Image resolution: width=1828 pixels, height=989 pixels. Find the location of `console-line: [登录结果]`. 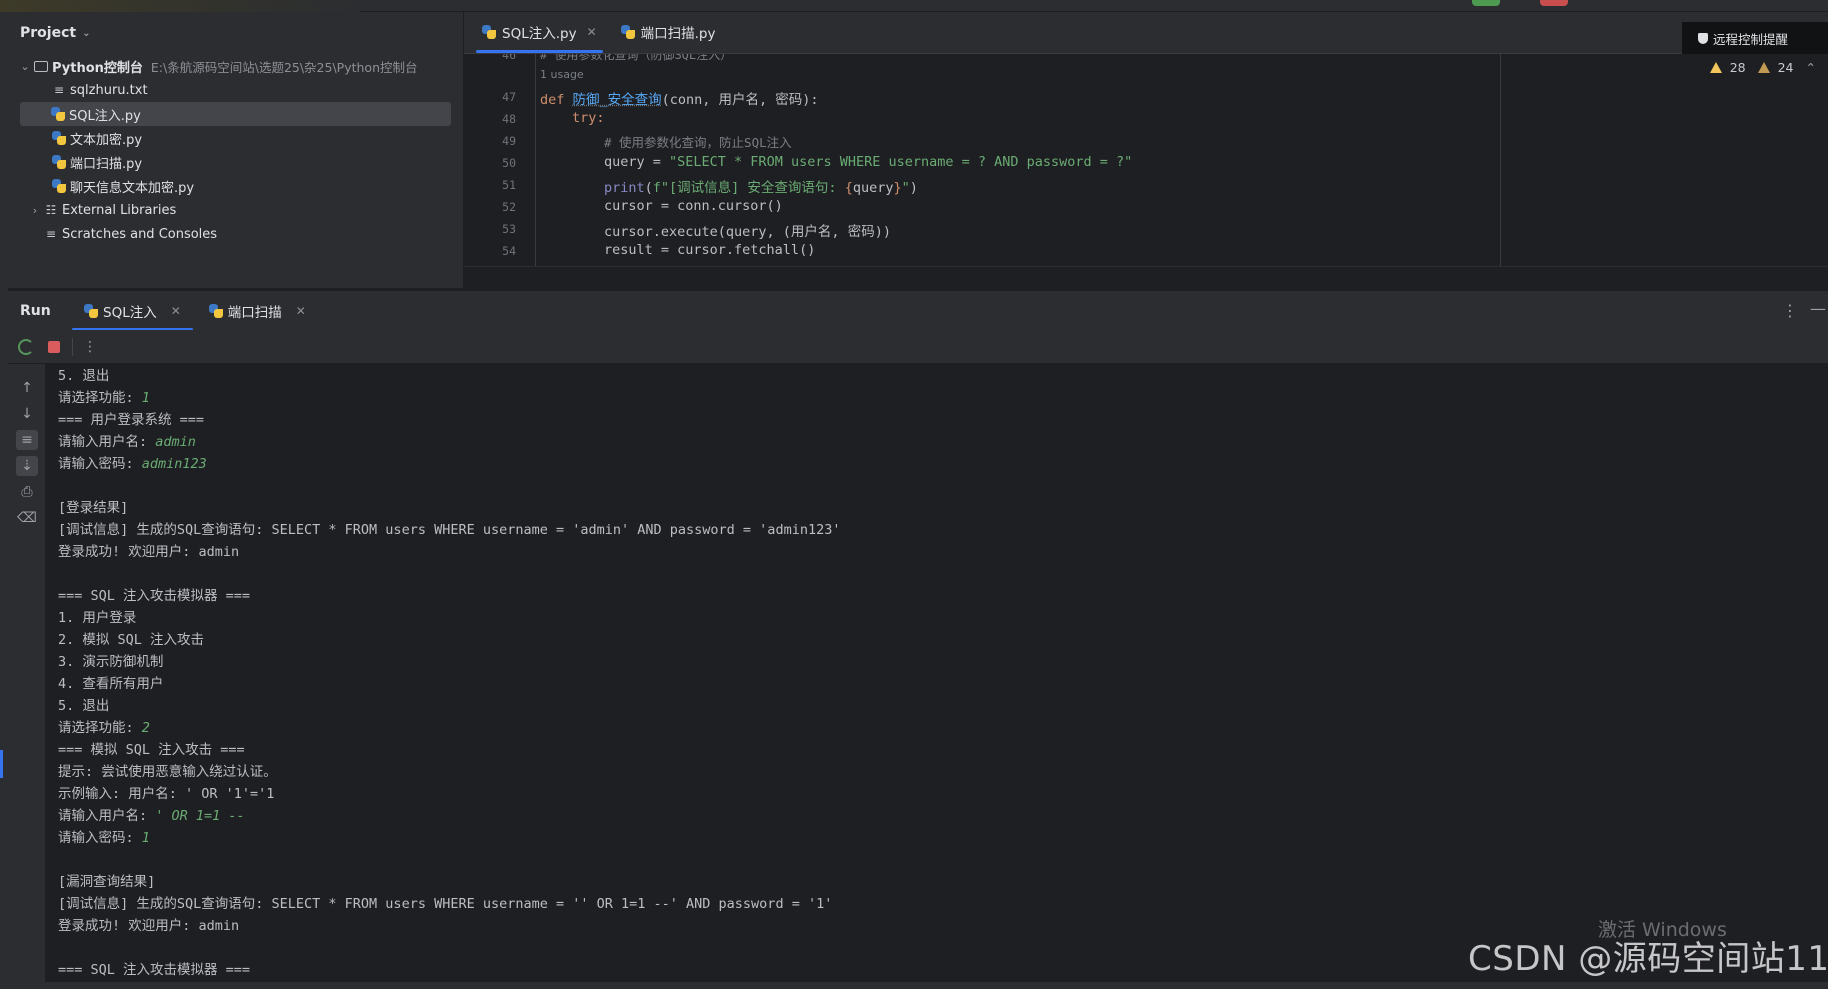

console-line: [登录结果] is located at coordinates (93, 508).